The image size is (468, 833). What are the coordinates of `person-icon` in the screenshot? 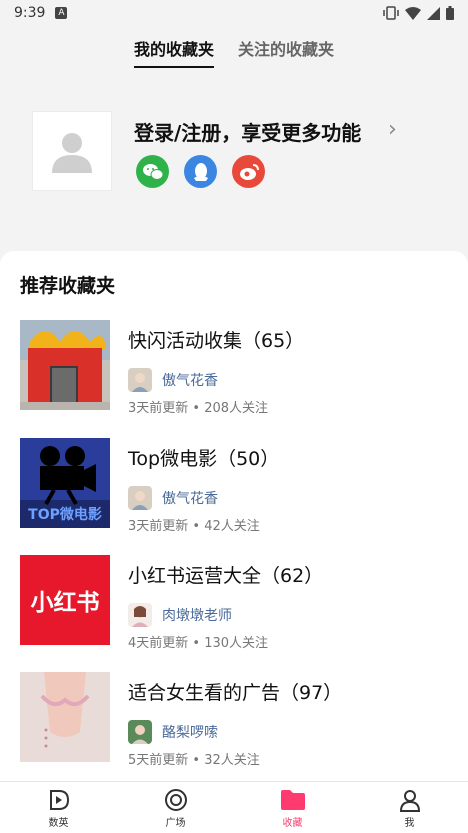 It's located at (410, 800).